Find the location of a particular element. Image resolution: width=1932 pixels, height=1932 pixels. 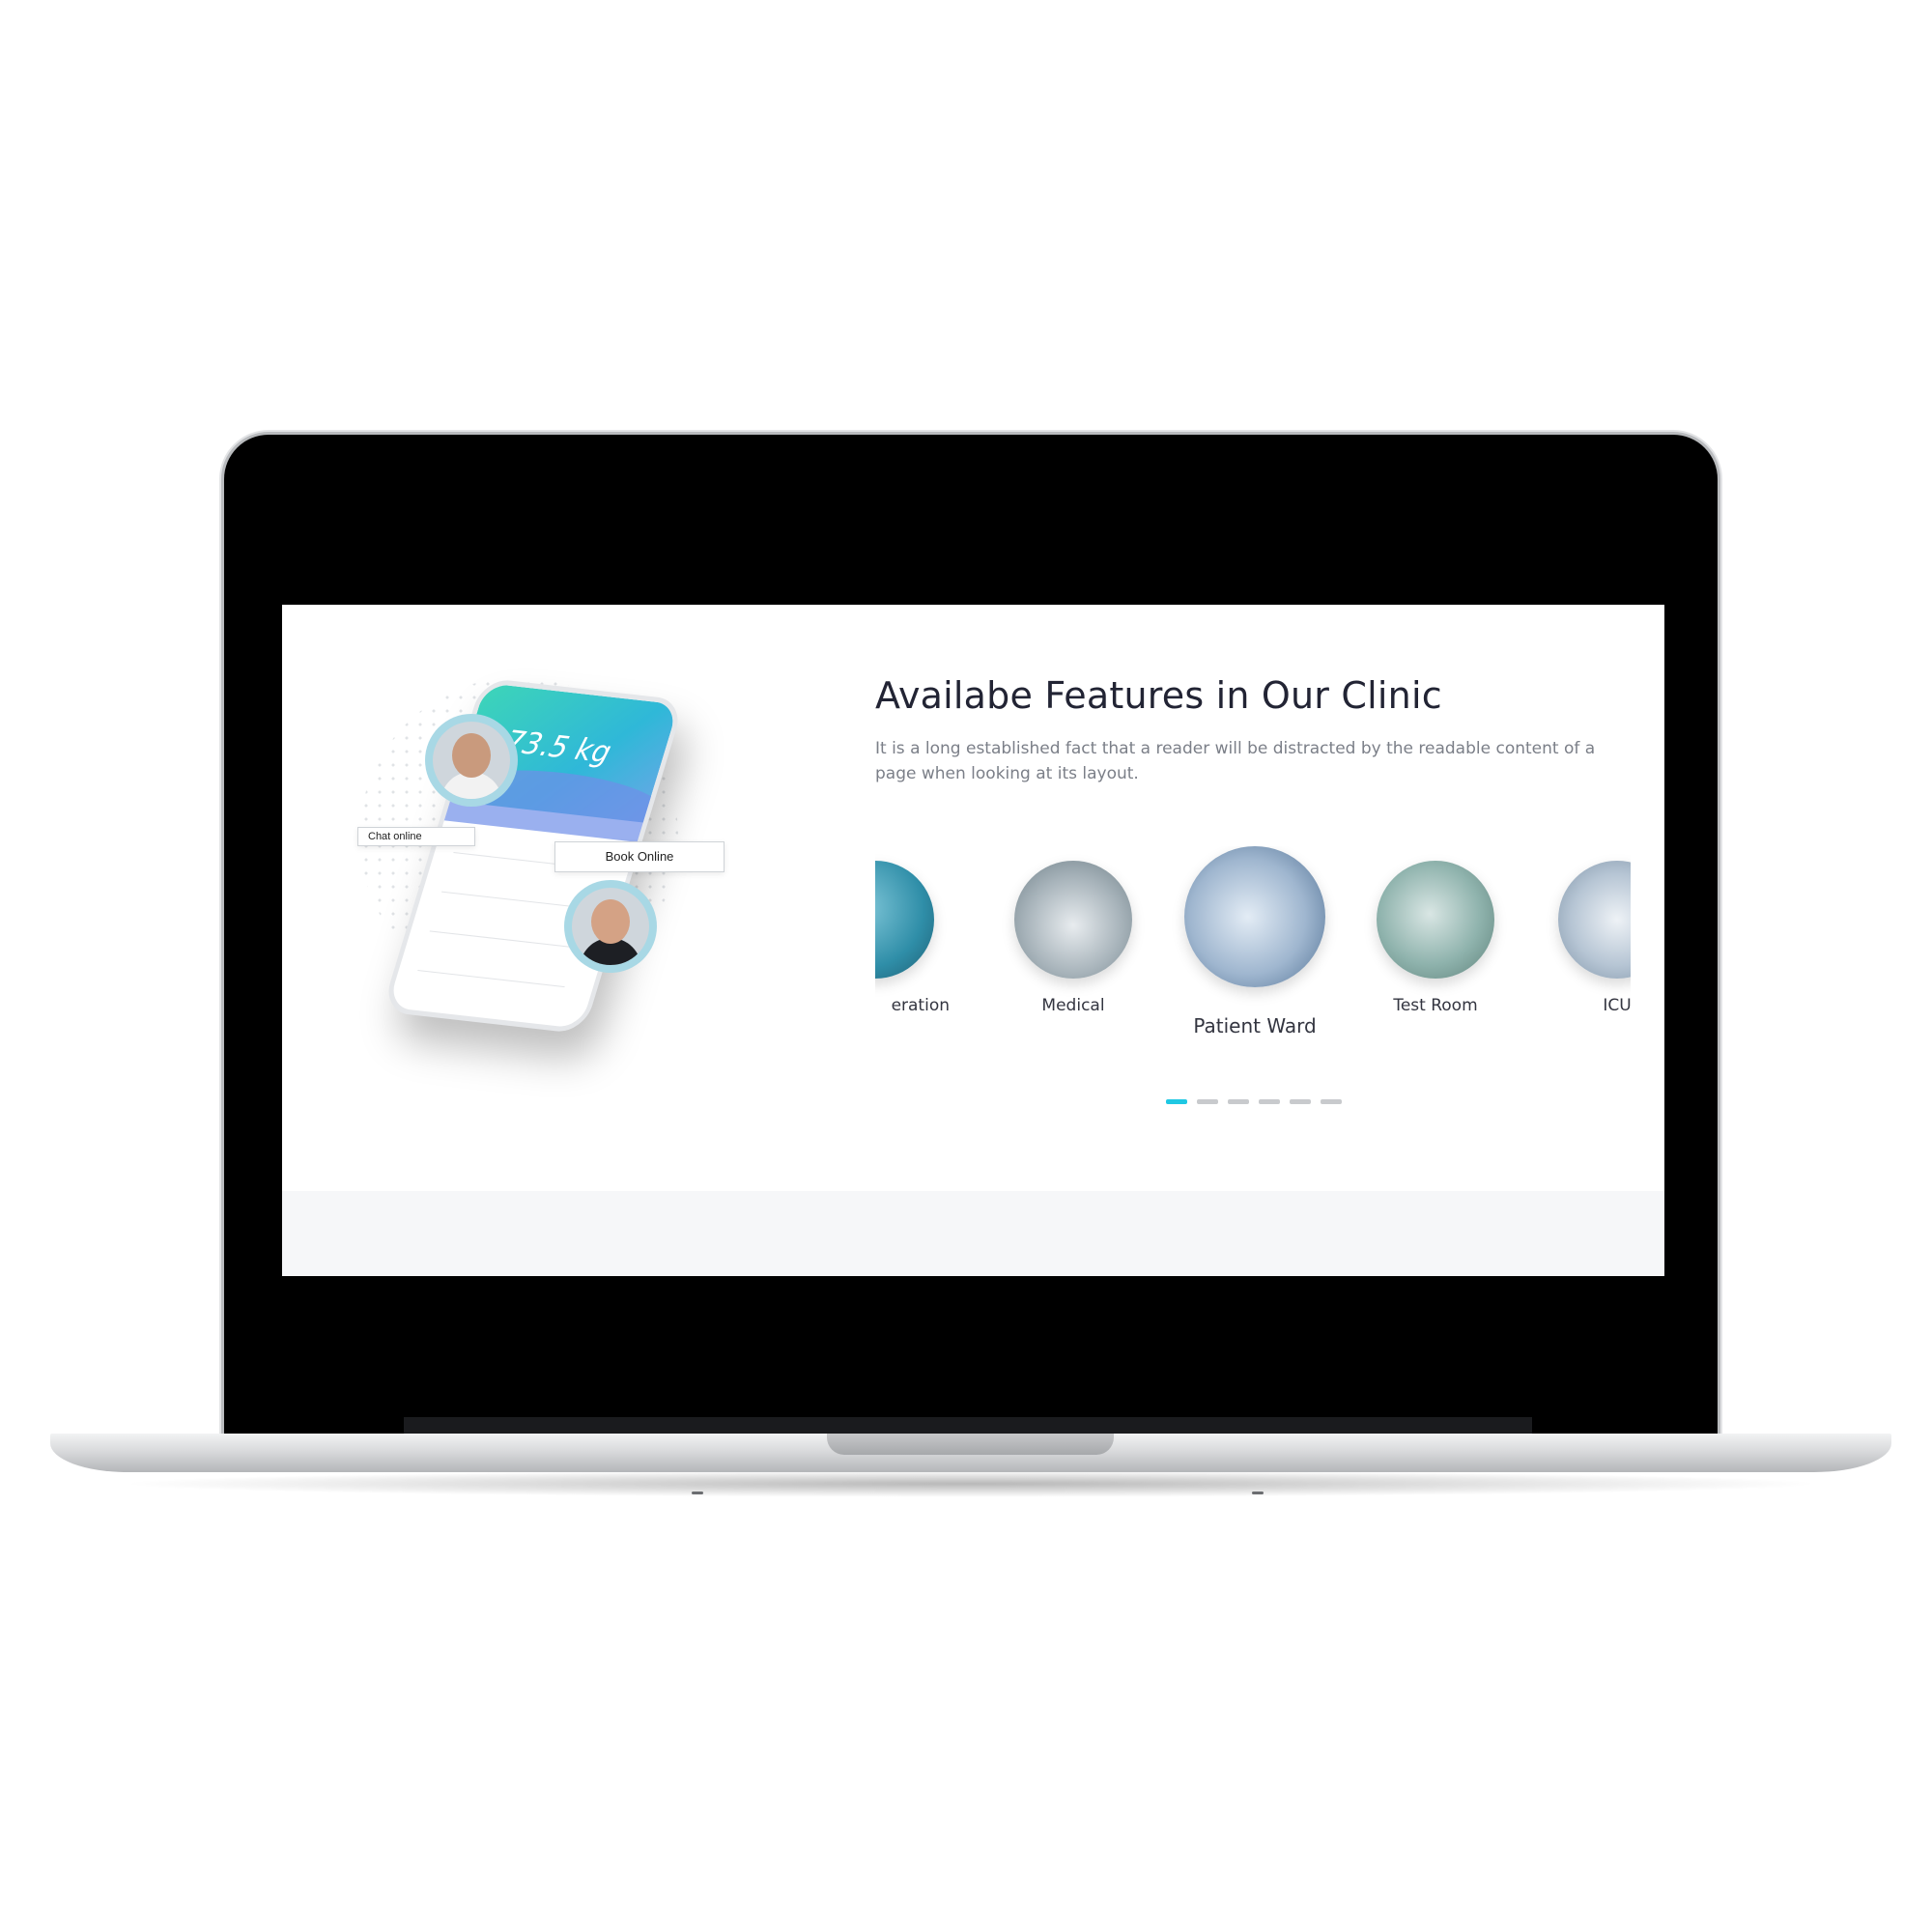

feature-label: Test Room is located at coordinates (1435, 1005).